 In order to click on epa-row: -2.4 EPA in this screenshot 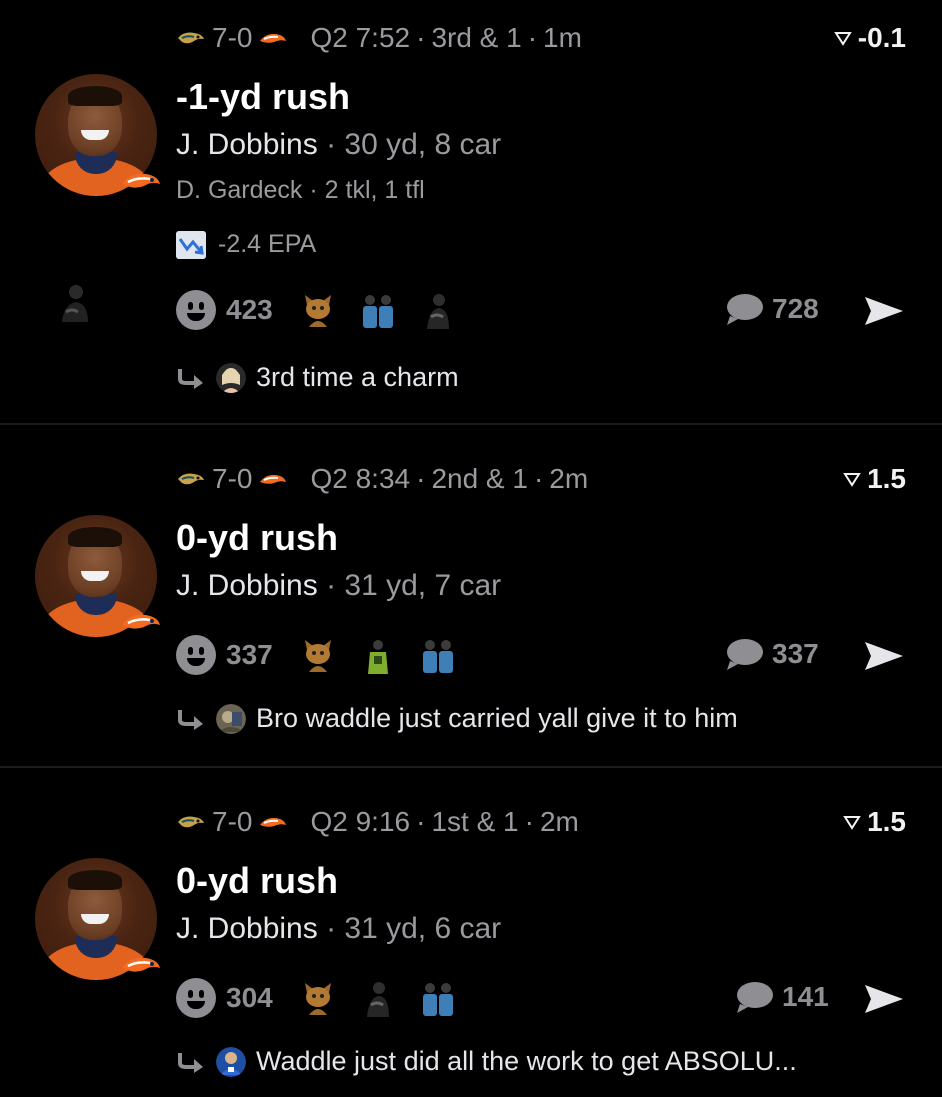, I will do `click(246, 244)`.